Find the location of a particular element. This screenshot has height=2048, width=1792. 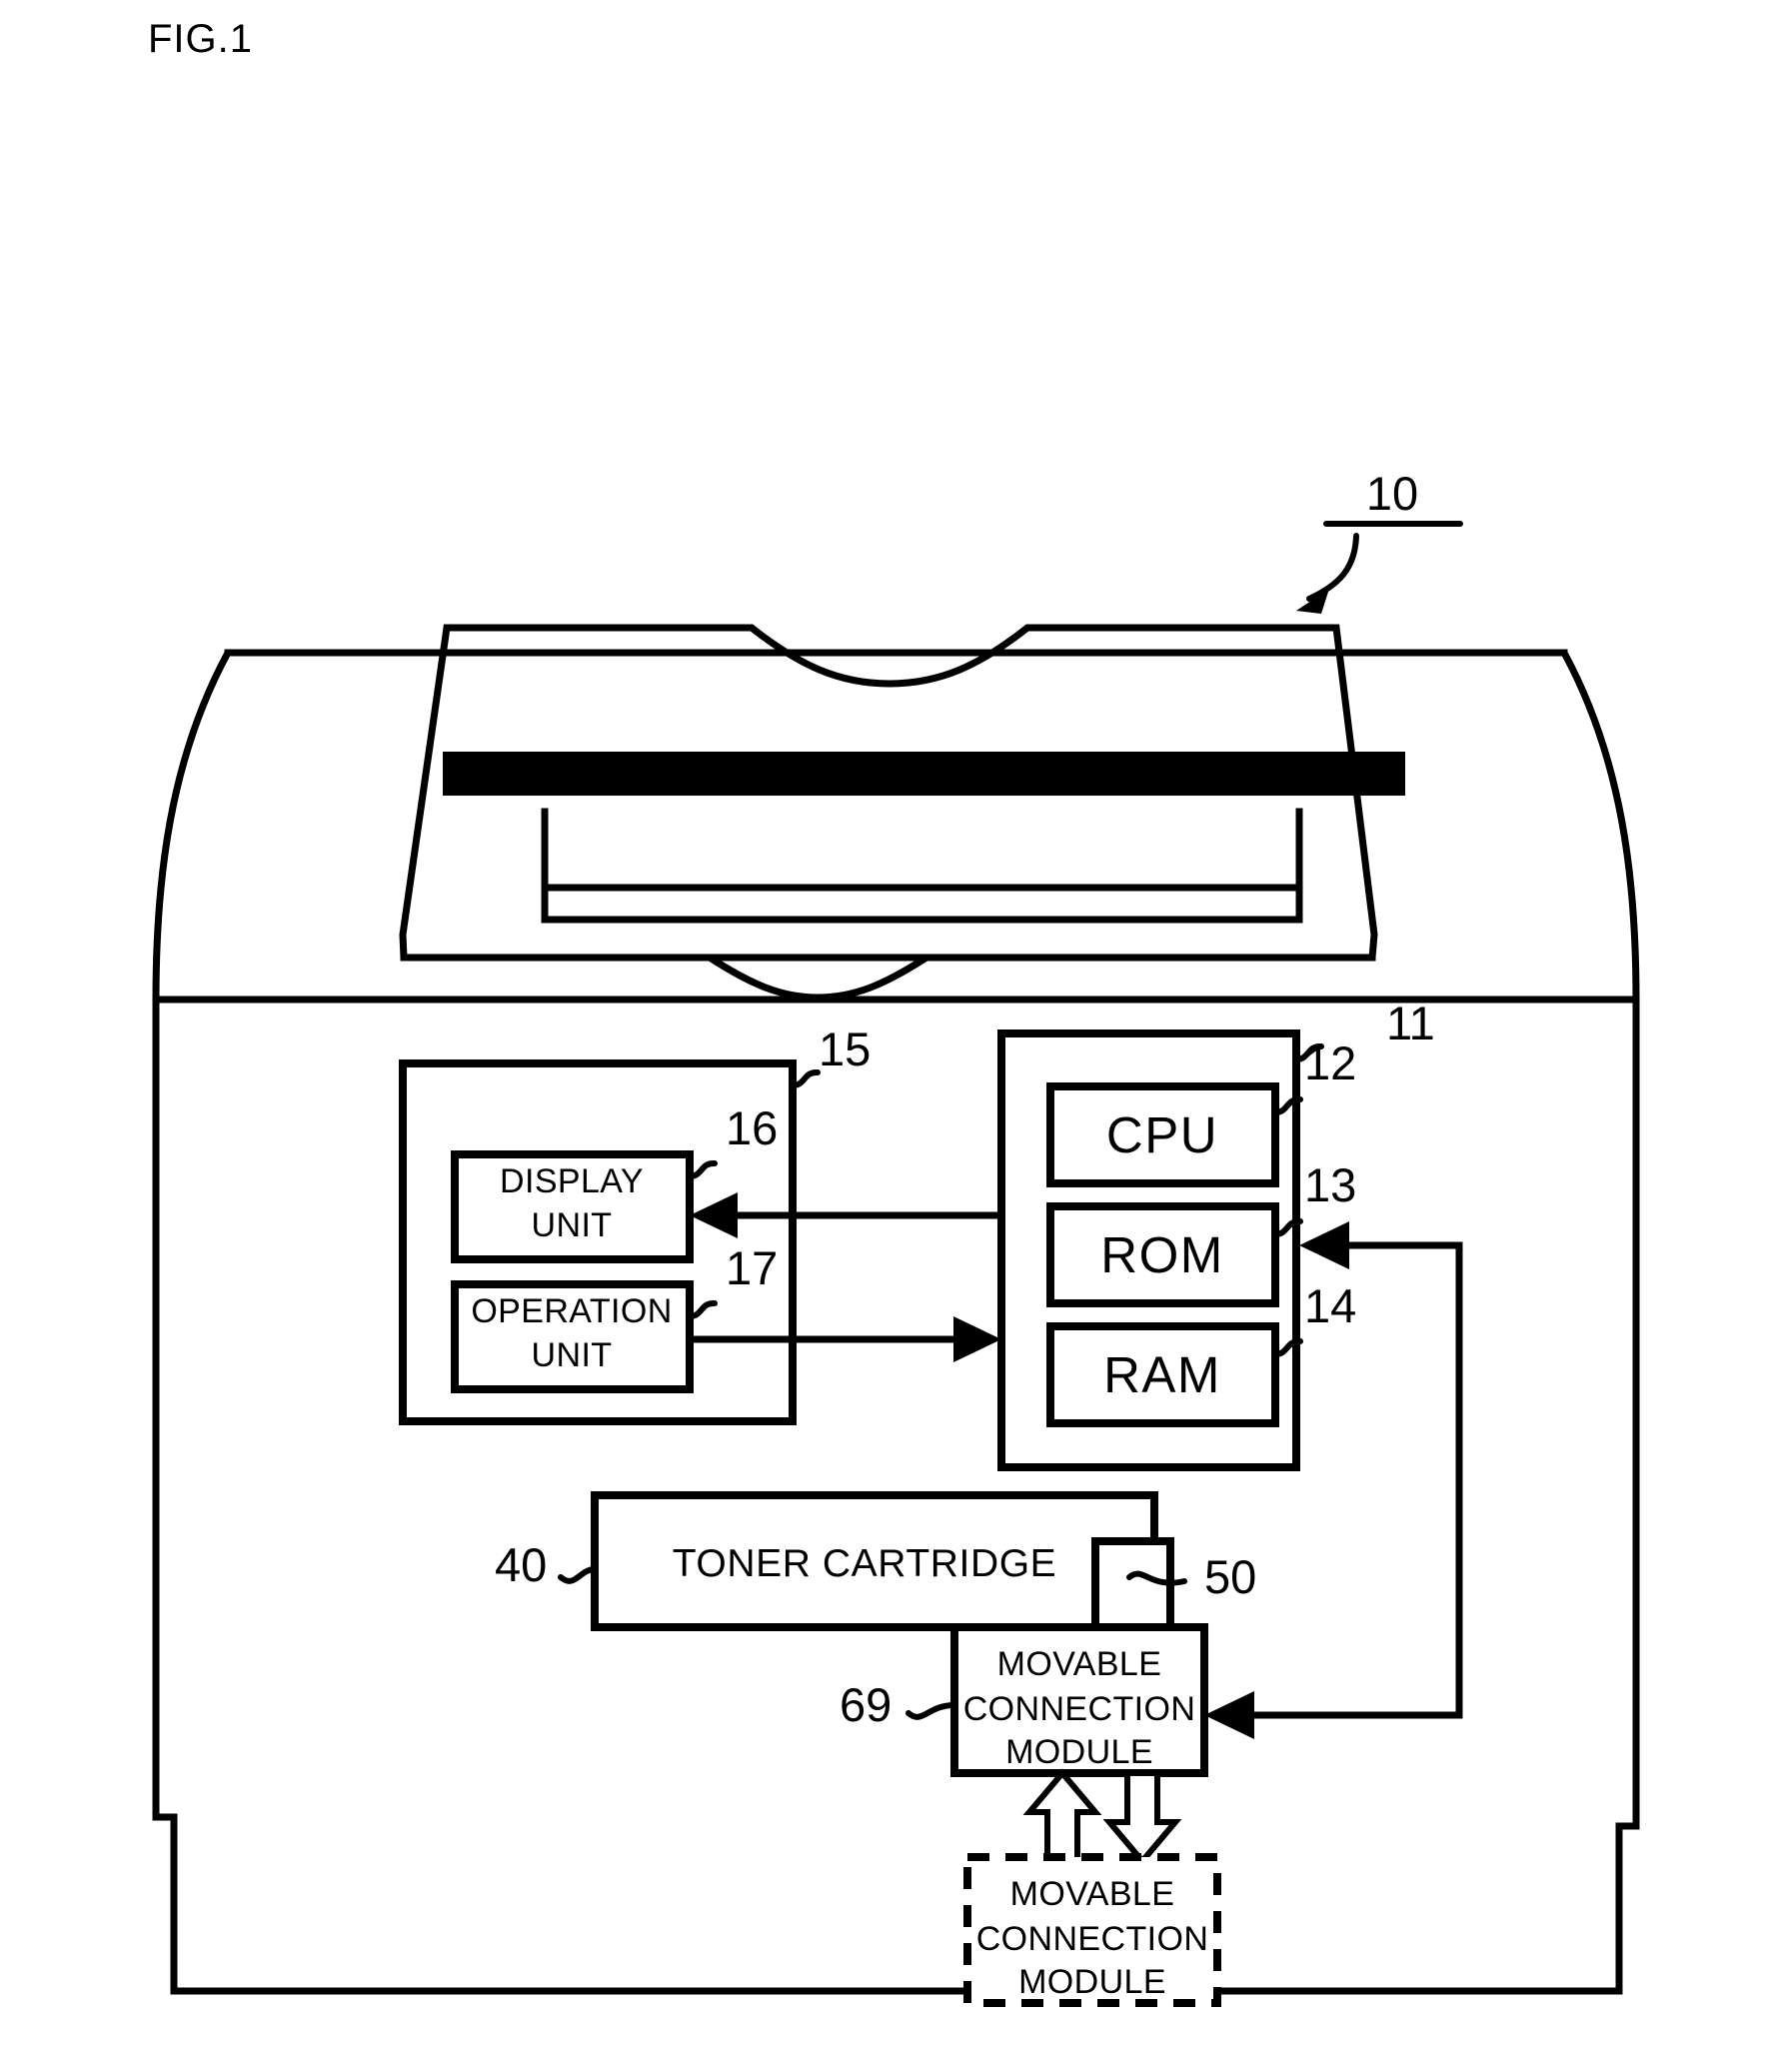

ref-14-label: 14 is located at coordinates (1330, 1305).